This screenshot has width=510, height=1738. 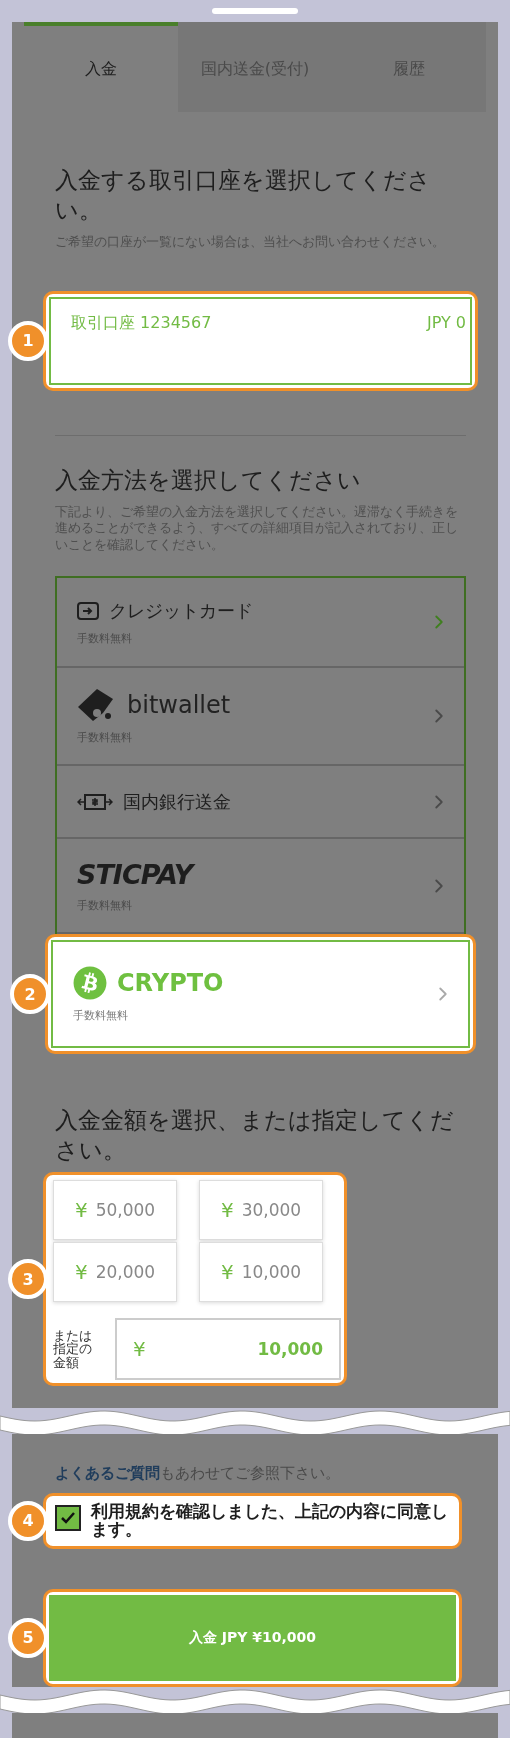 I want to click on method-logo: bitwallet, so click(x=179, y=704).